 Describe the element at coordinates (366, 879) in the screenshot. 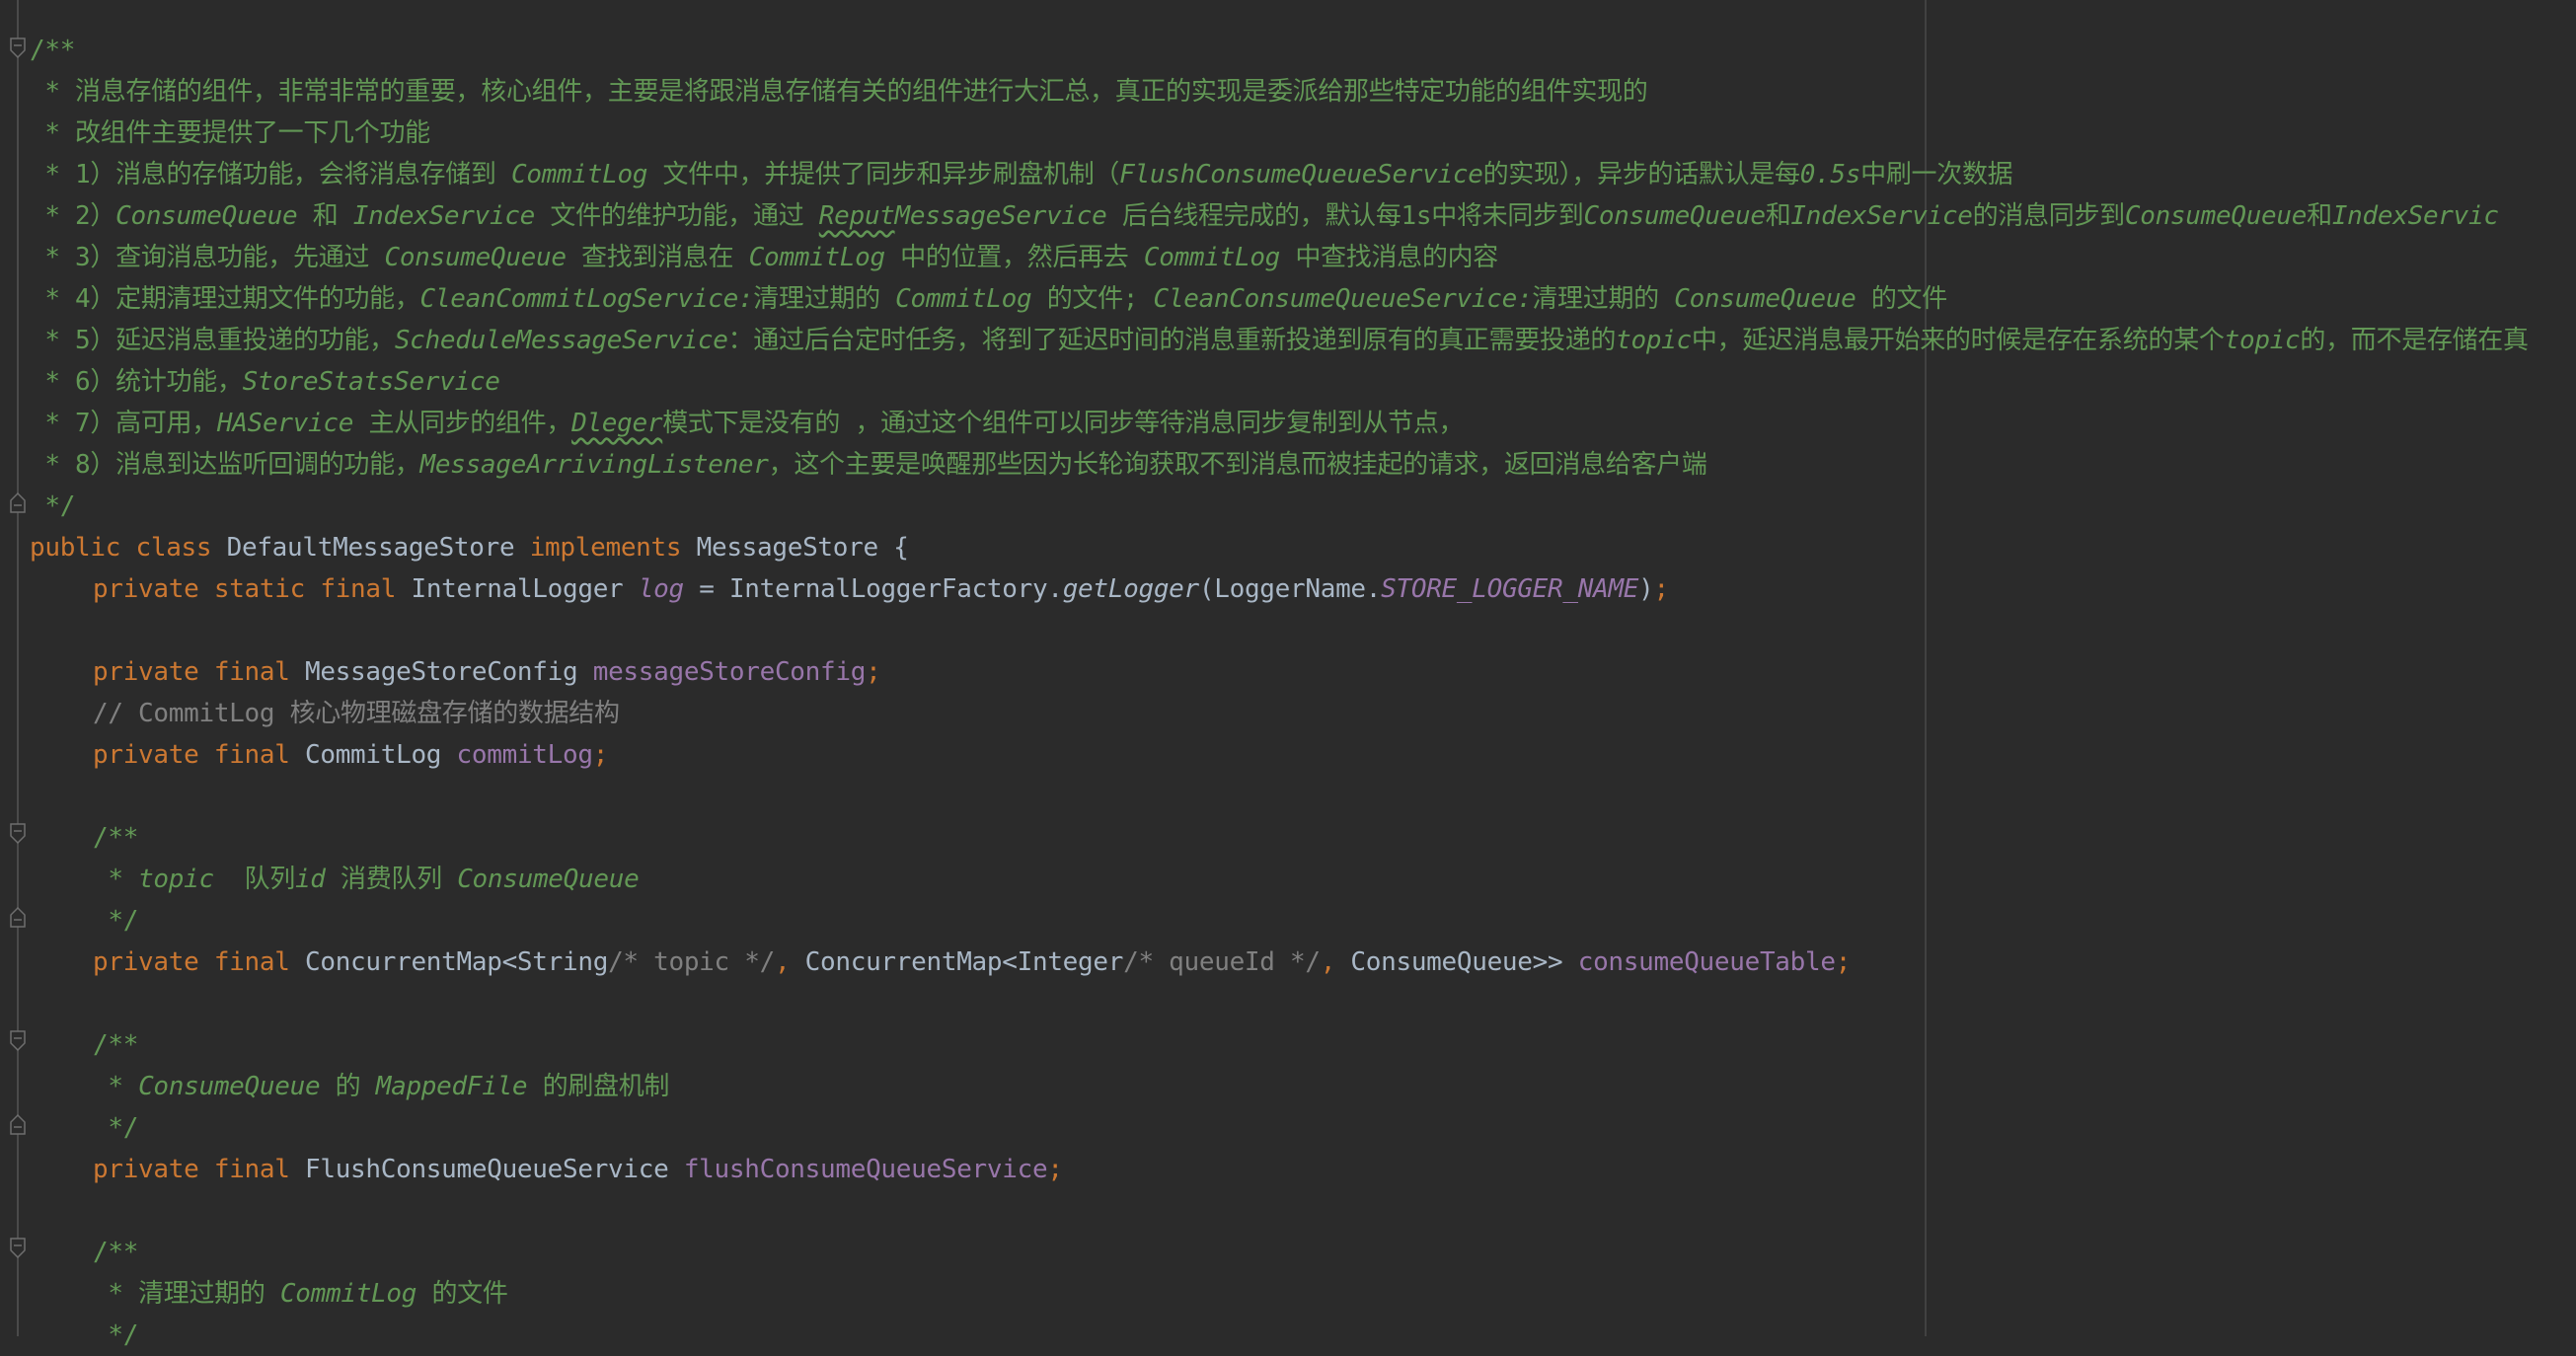

I see `doc-line: * topic 队列id 消费队列 ConsumeQueue` at that location.